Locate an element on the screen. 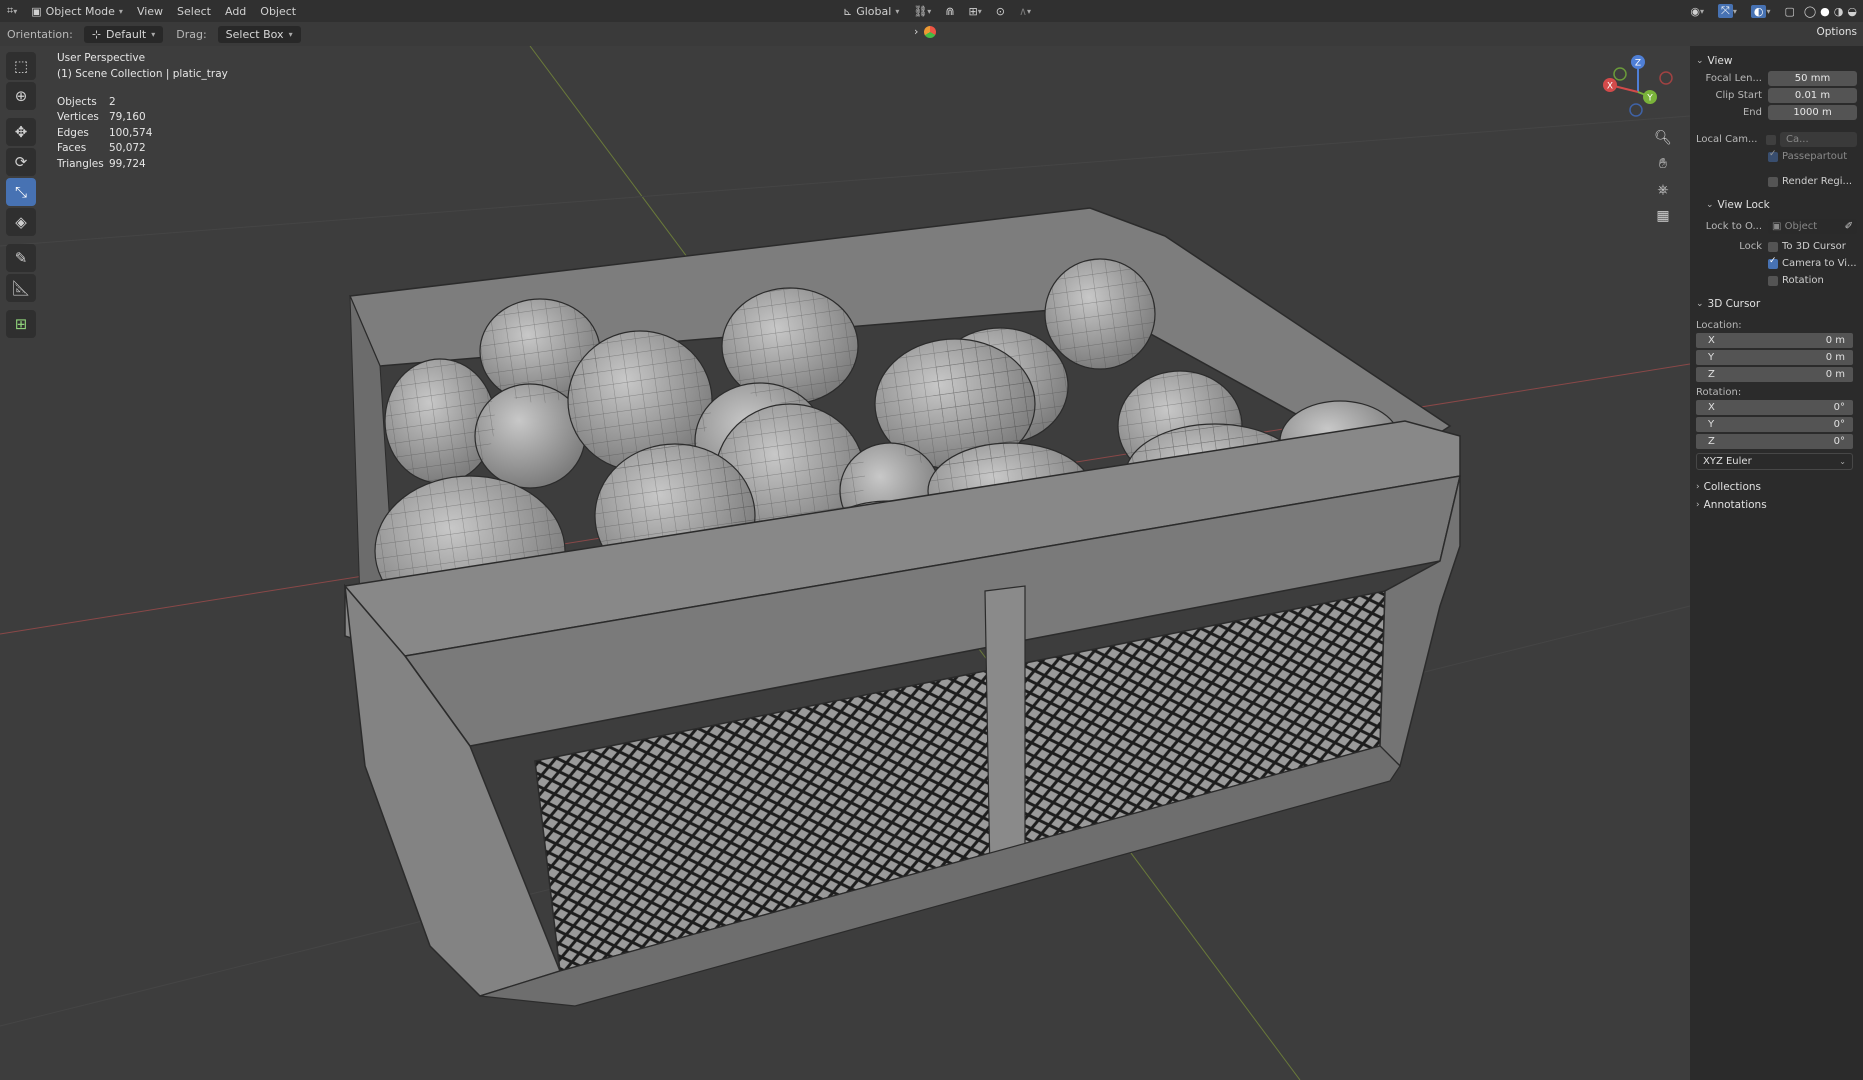  cursor-rotation-y: Y 0° is located at coordinates (1774, 424).